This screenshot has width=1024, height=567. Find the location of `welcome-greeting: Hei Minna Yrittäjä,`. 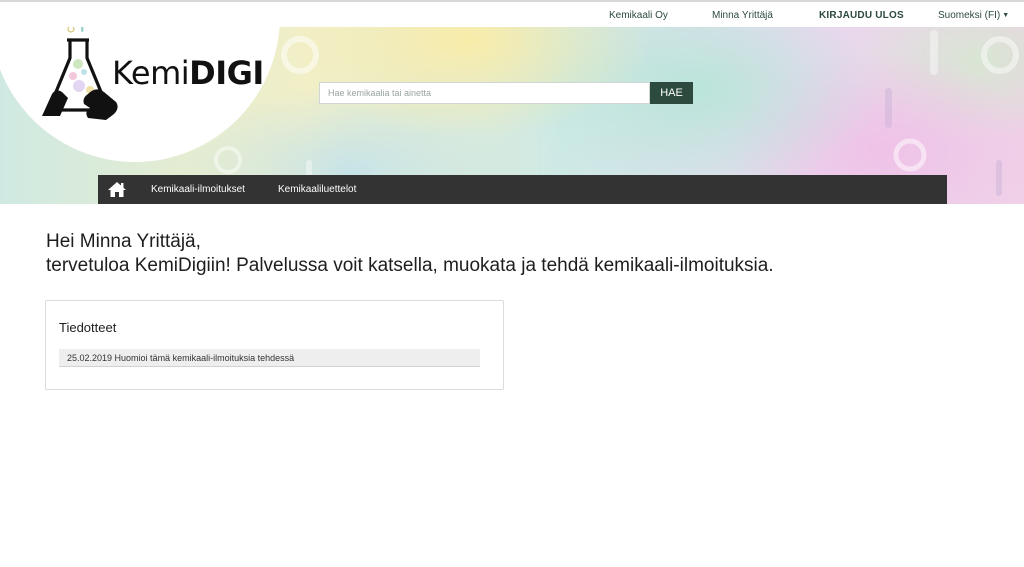

welcome-greeting: Hei Minna Yrittäjä, is located at coordinates (123, 241).